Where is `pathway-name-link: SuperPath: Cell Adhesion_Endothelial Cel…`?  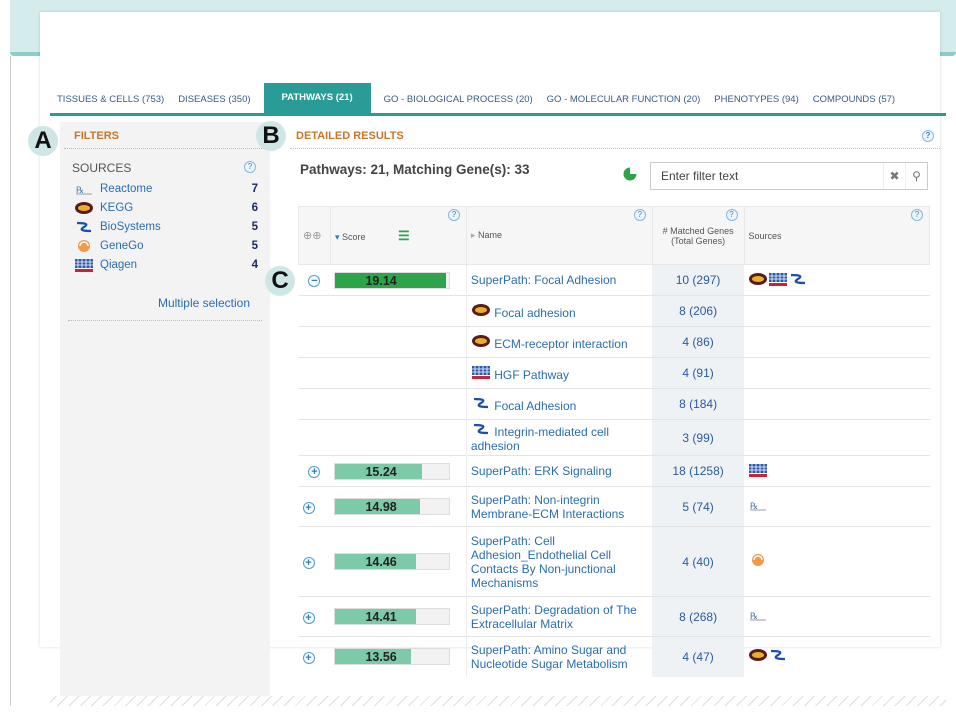
pathway-name-link: SuperPath: Cell Adhesion_Endothelial Cel… is located at coordinates (559, 561).